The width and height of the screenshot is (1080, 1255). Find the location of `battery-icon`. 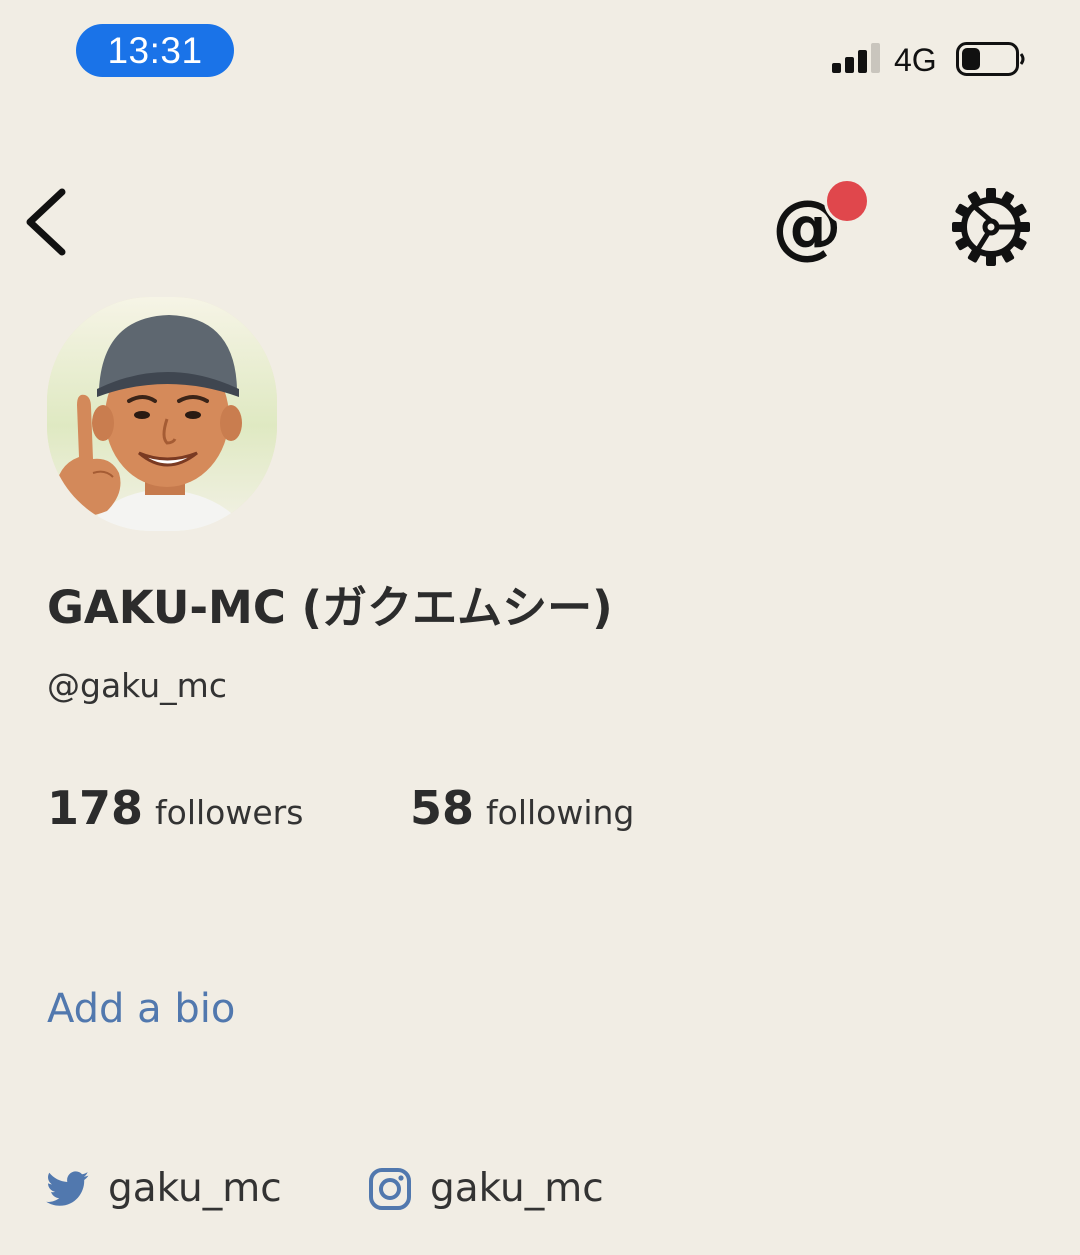

battery-icon is located at coordinates (990, 59).